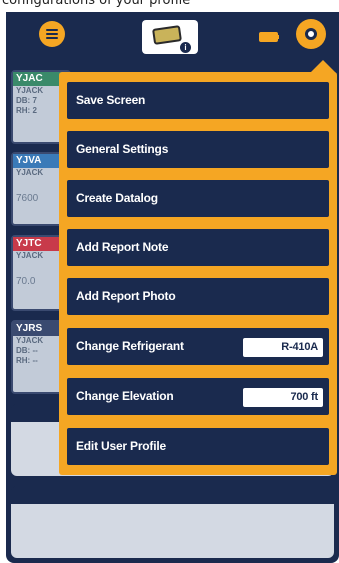  What do you see at coordinates (283, 347) in the screenshot?
I see `refrigerant-value: R-410A` at bounding box center [283, 347].